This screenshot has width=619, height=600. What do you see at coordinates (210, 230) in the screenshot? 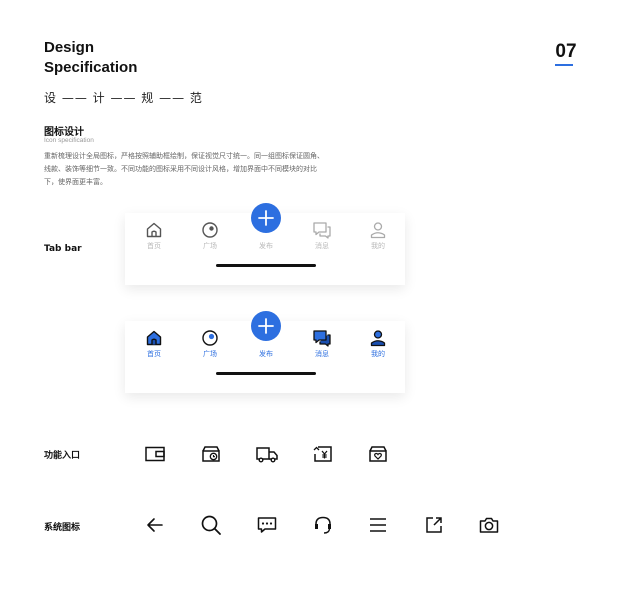
I see `compass-icon` at bounding box center [210, 230].